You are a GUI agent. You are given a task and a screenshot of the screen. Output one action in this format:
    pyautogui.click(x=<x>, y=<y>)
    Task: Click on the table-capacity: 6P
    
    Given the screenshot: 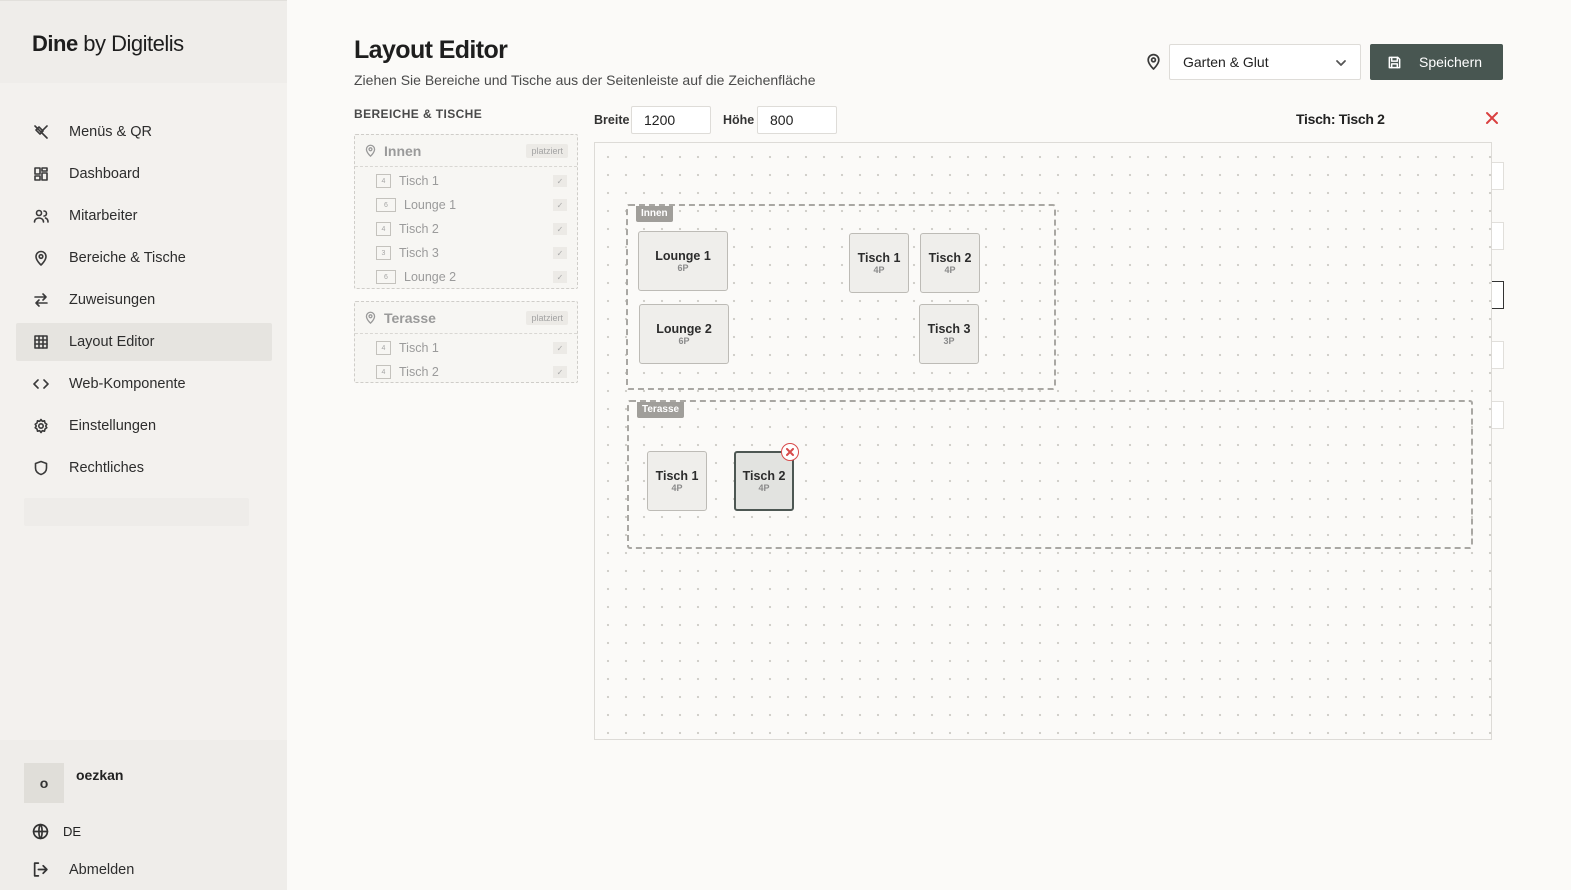 What is the action you would take?
    pyautogui.click(x=684, y=341)
    